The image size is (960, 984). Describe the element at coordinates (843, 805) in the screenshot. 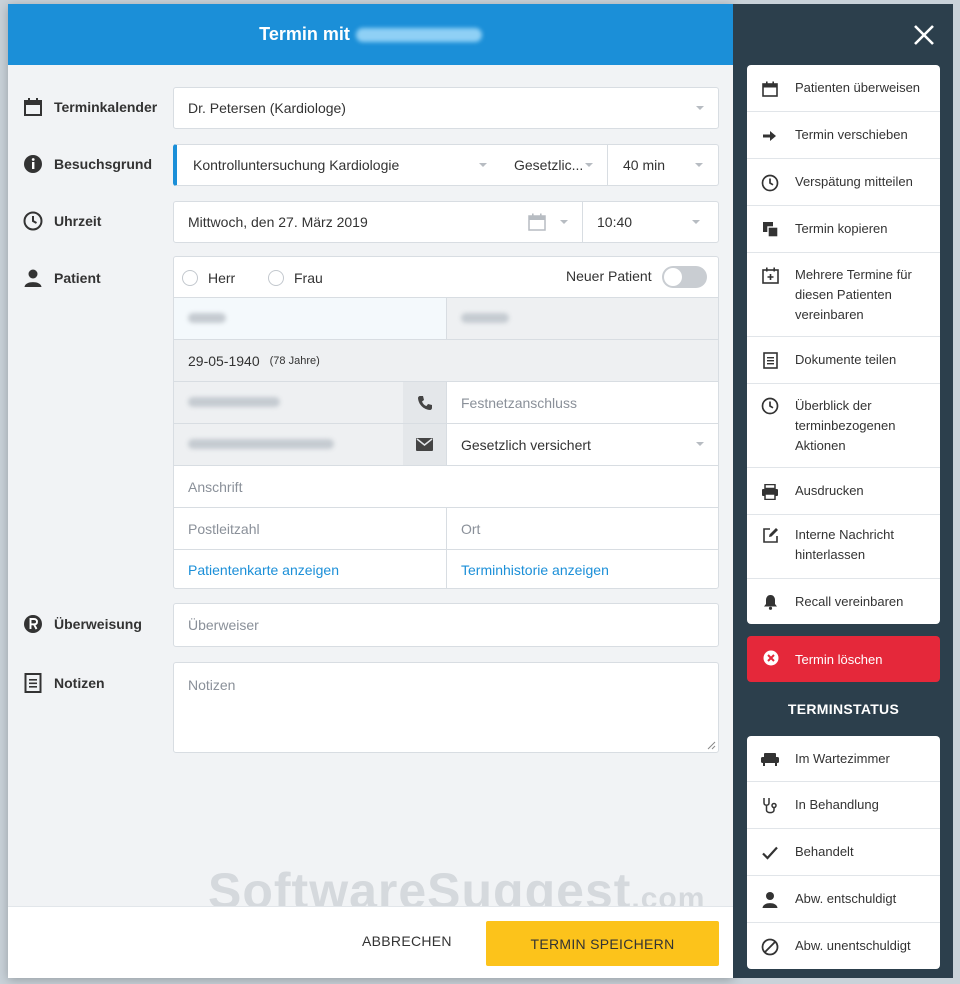

I see `status-in-treatment: In Behandlung` at that location.